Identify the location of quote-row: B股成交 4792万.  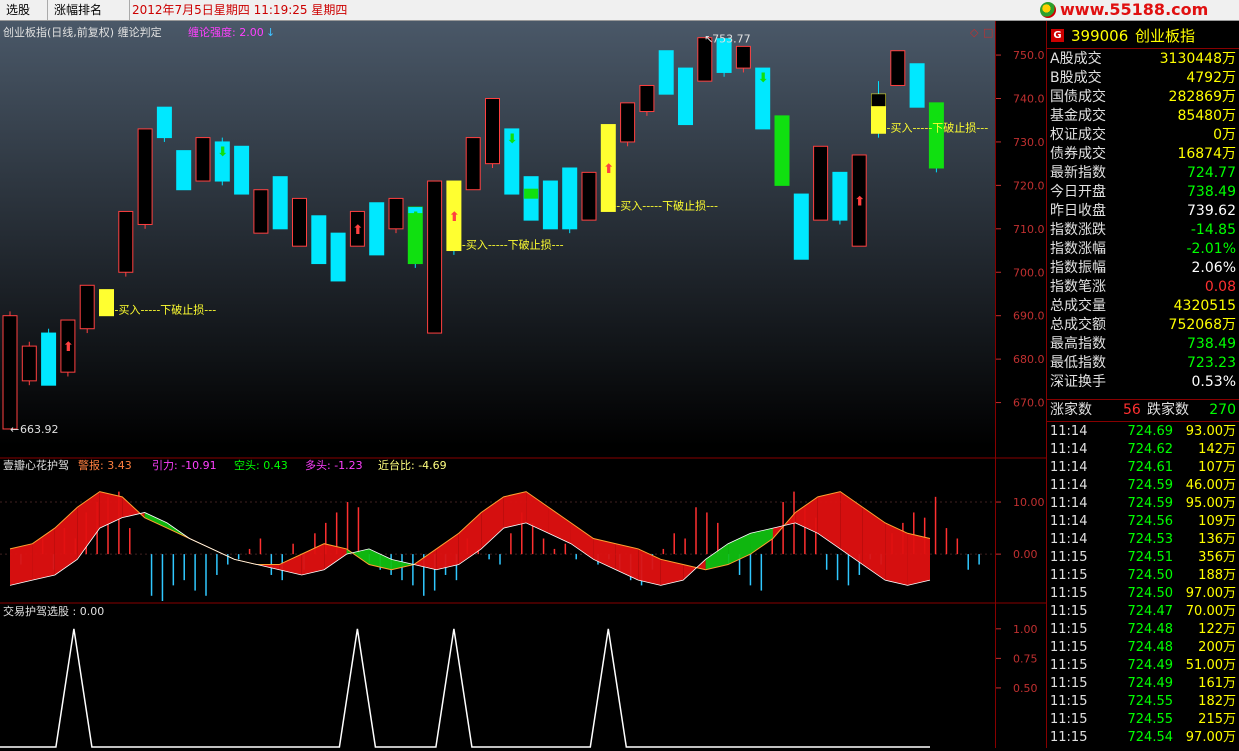
(1143, 78).